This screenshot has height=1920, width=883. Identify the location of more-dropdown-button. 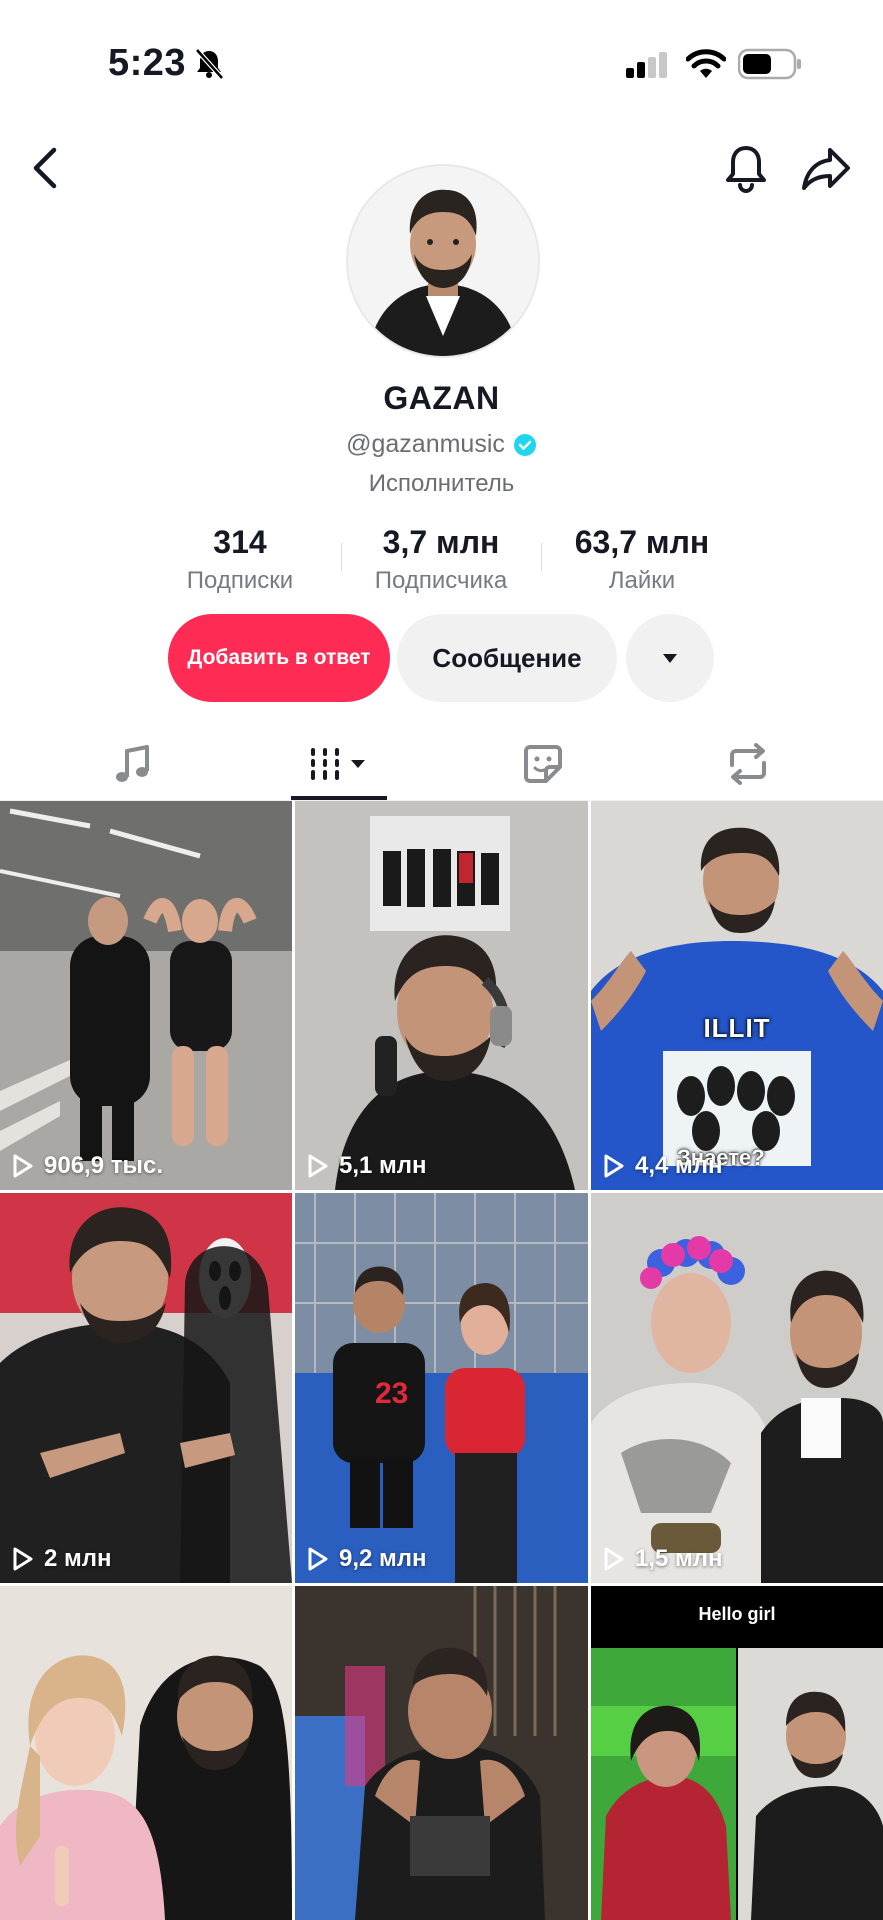
(670, 658).